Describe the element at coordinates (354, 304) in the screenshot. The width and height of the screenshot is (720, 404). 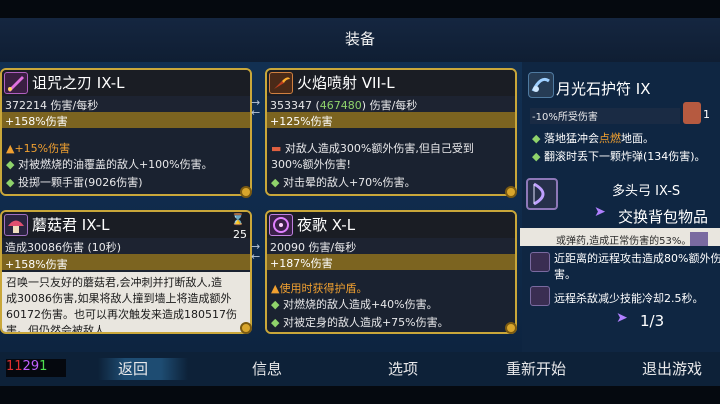
I see `card-line: ◆ 对燃烧的敌人造成+40%伤害。` at that location.